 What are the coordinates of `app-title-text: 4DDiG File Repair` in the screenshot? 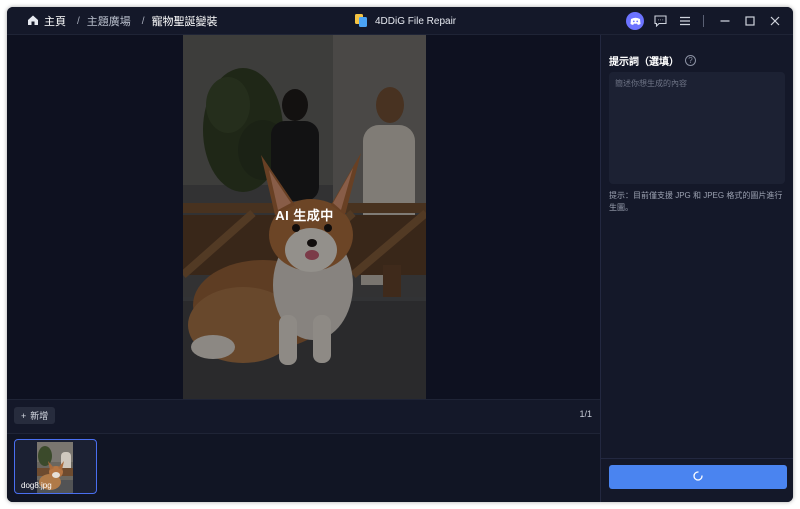 It's located at (416, 21).